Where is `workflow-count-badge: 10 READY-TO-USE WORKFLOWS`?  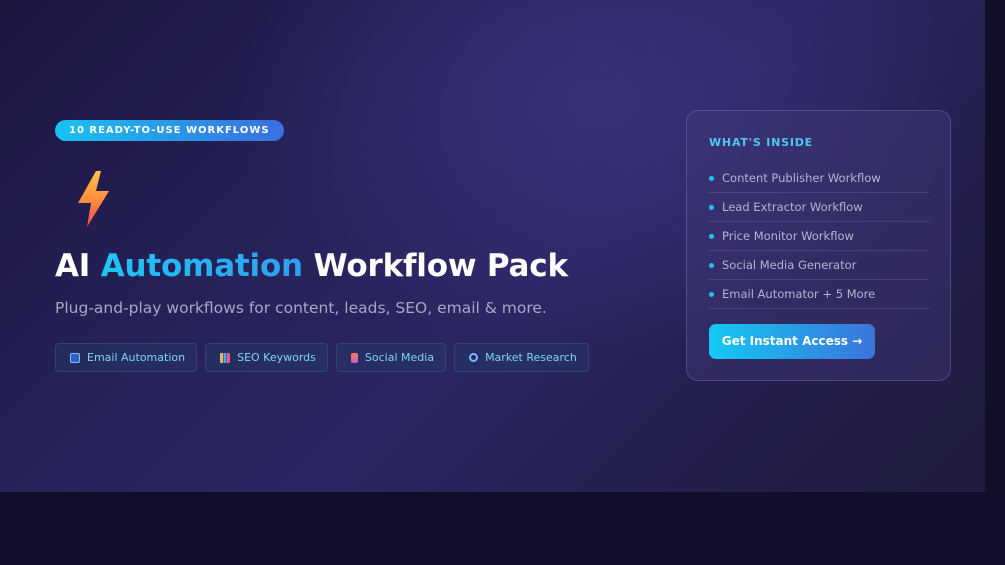
workflow-count-badge: 10 READY-TO-USE WORKFLOWS is located at coordinates (169, 130).